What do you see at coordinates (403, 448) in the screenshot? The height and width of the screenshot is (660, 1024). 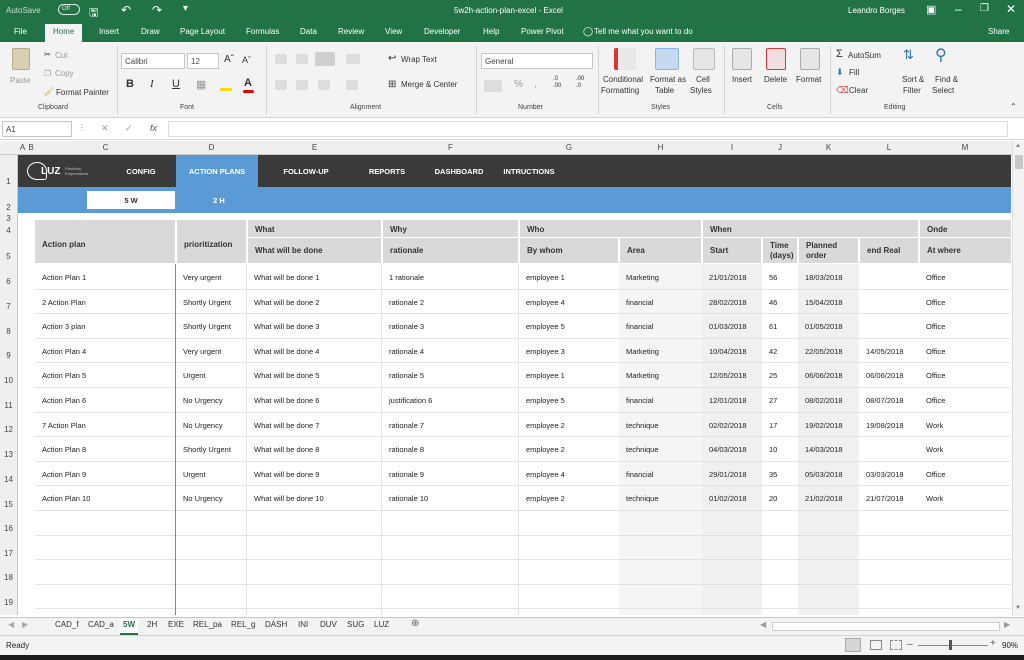 I see `cell-why: rationale 8` at bounding box center [403, 448].